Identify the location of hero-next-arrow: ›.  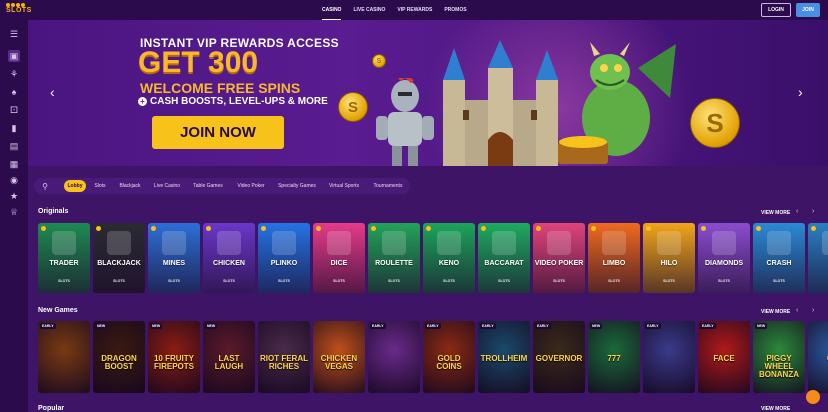
(800, 92).